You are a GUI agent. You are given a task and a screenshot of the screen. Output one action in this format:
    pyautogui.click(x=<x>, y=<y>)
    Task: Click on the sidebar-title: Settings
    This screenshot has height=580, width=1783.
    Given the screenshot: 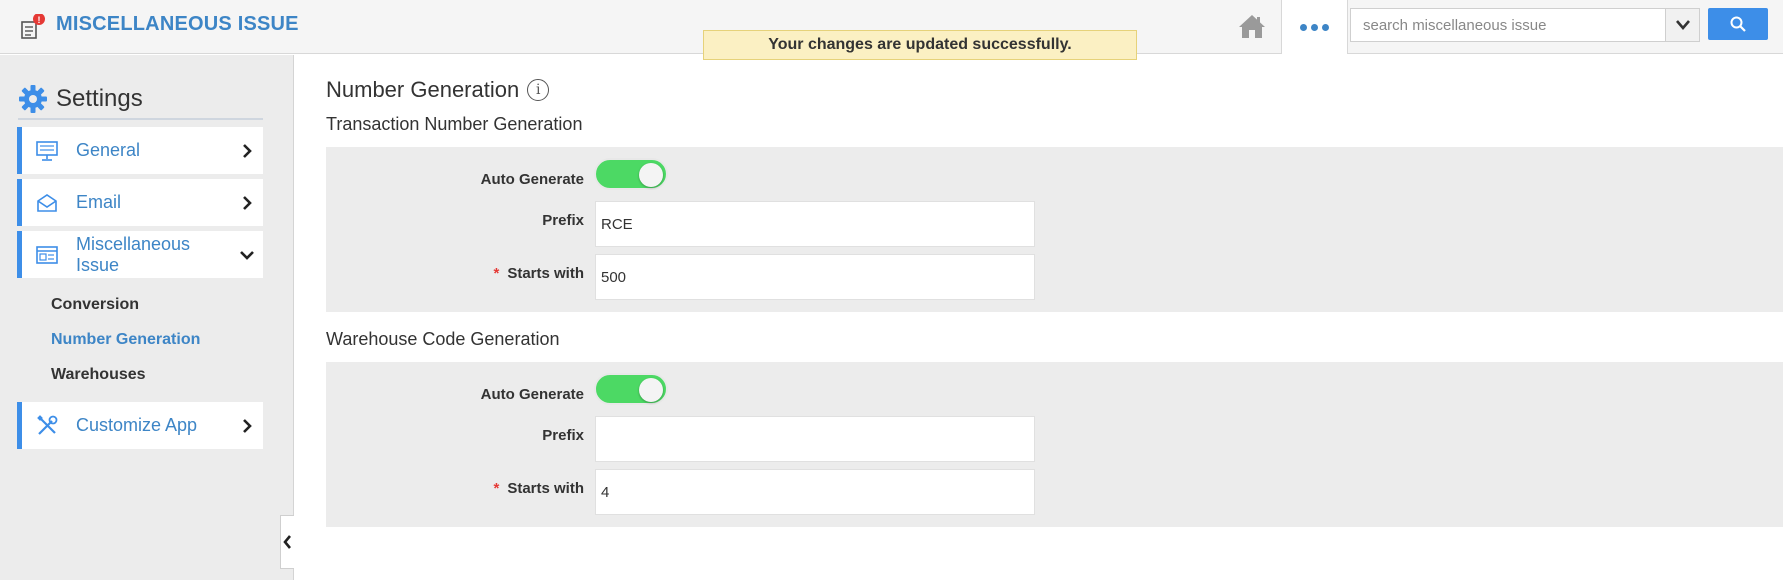 What is the action you would take?
    pyautogui.click(x=99, y=98)
    